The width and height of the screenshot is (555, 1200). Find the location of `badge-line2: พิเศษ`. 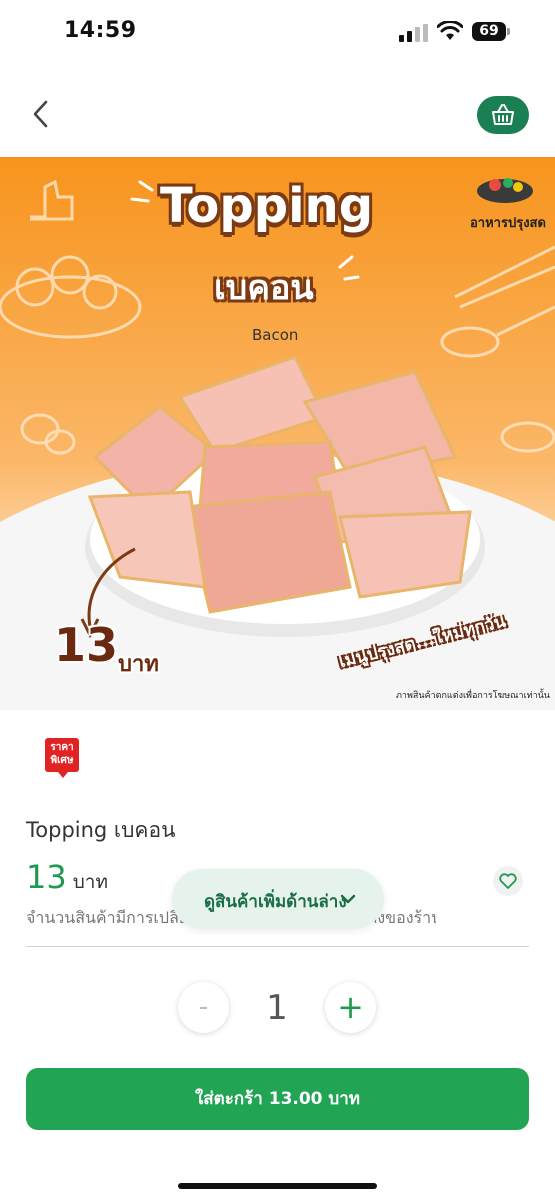

badge-line2: พิเศษ is located at coordinates (62, 760).